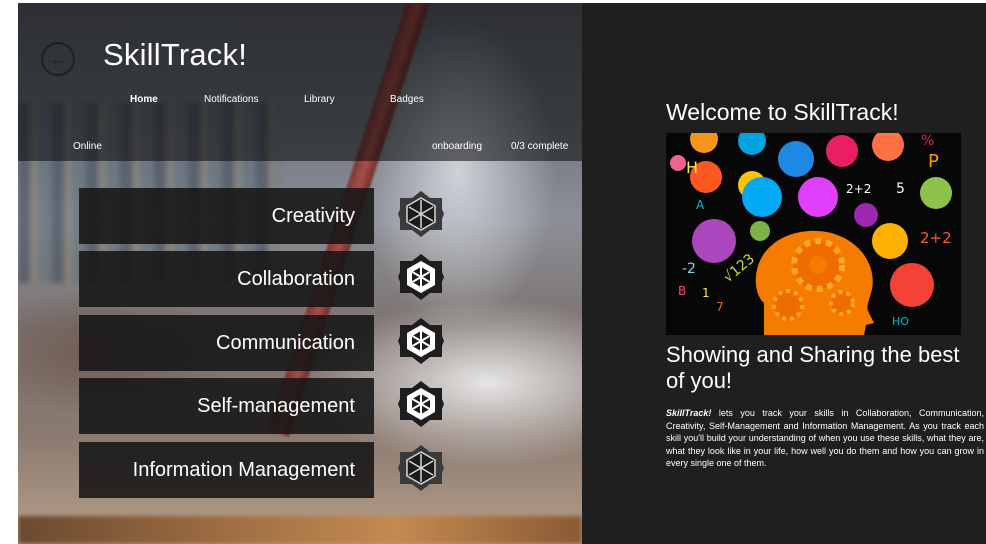 Image resolution: width=986 pixels, height=544 pixels. What do you see at coordinates (300, 103) in the screenshot?
I see `main-nav: Home Notifications Library Badges` at bounding box center [300, 103].